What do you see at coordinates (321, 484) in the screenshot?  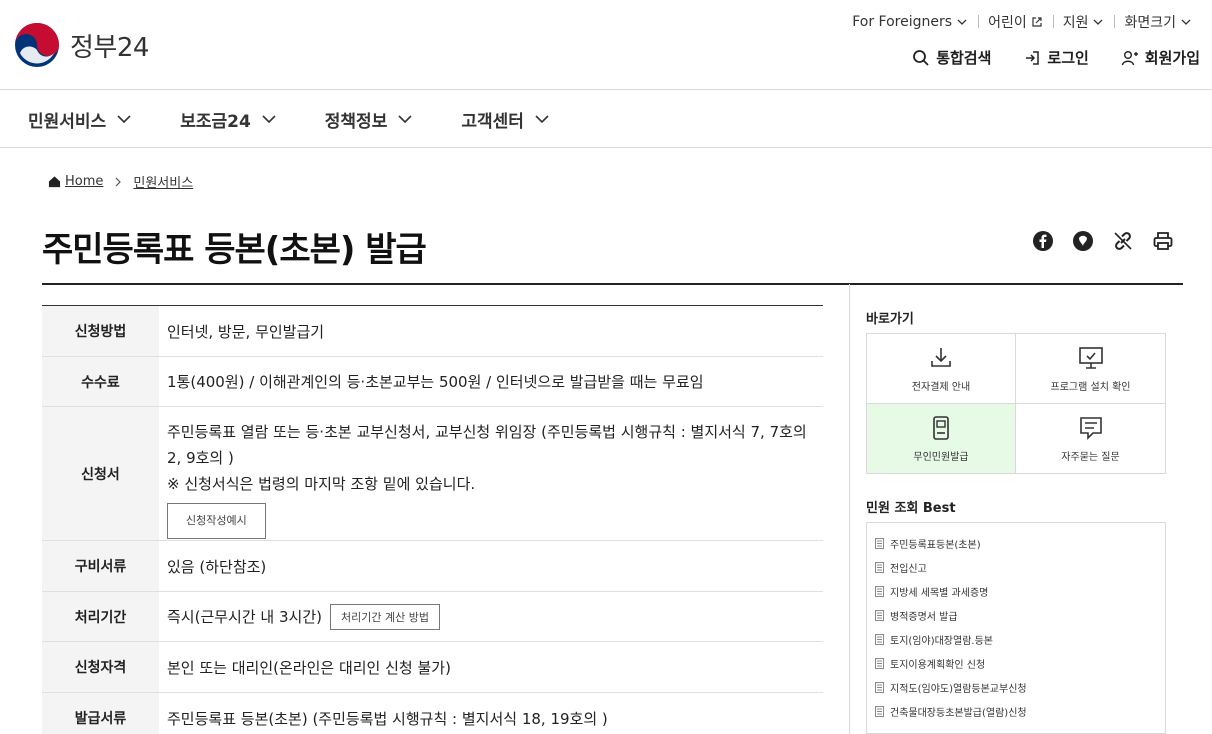 I see `row-note: ※ 신청서식은 법령의 마지막 조항 밑에 있습니다.` at bounding box center [321, 484].